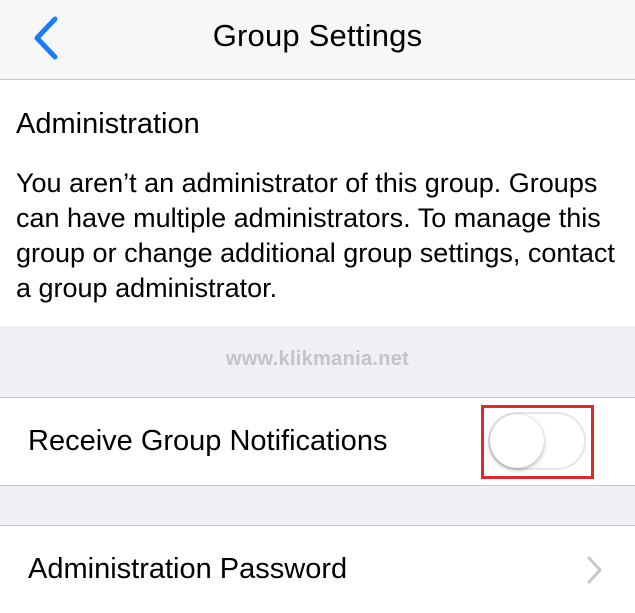 The image size is (635, 613). What do you see at coordinates (317, 35) in the screenshot?
I see `page-title: Group Settings` at bounding box center [317, 35].